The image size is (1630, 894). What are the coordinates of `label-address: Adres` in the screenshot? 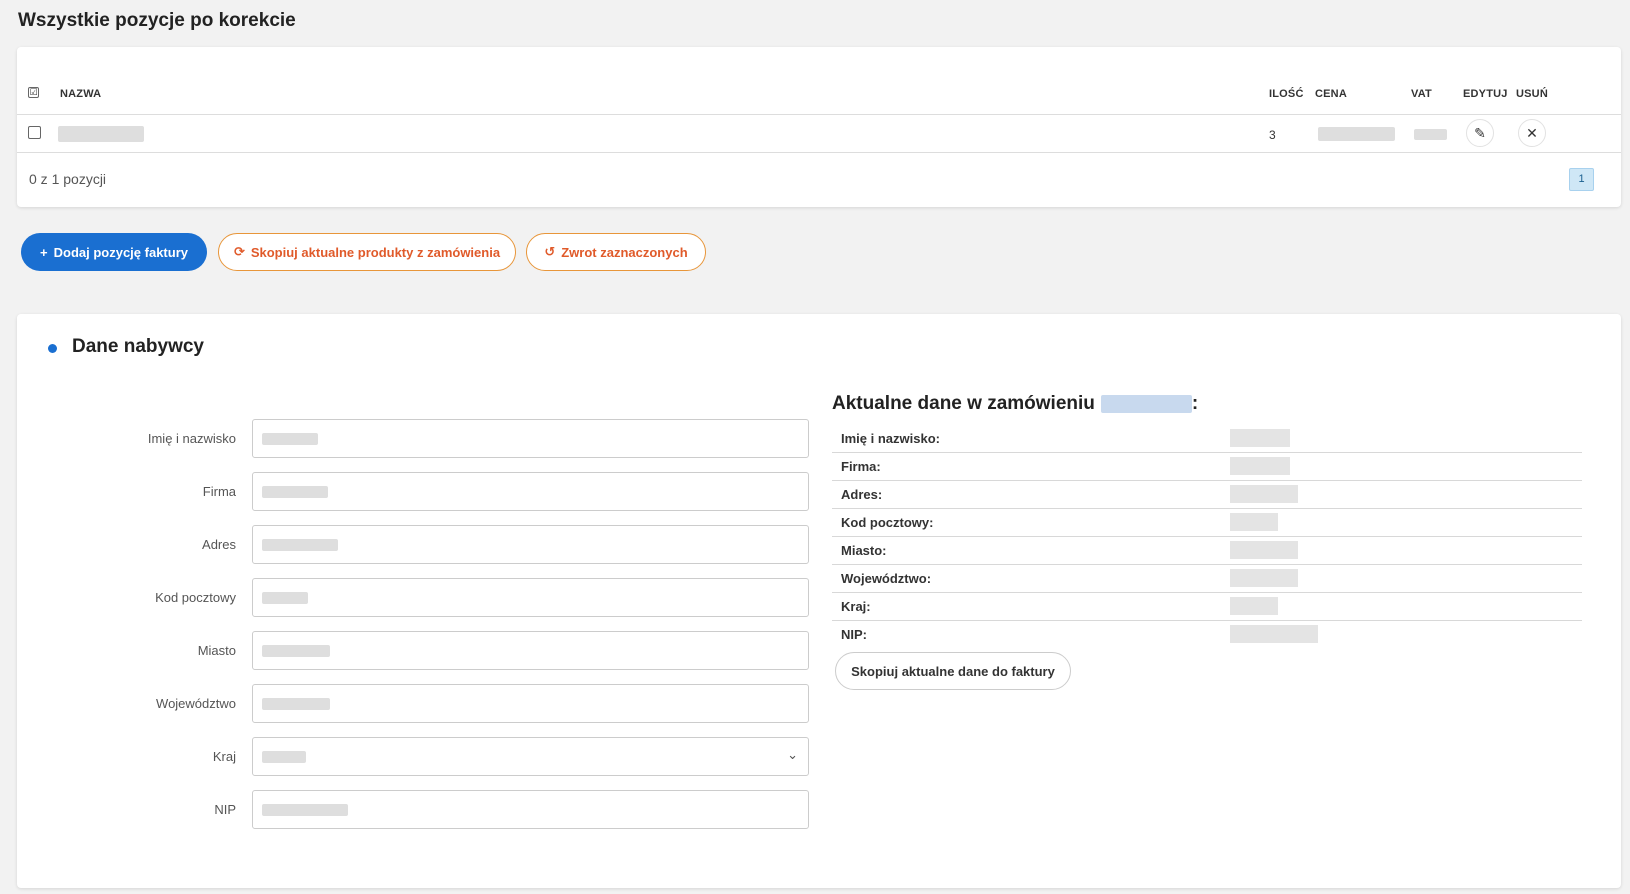 It's located at (219, 544).